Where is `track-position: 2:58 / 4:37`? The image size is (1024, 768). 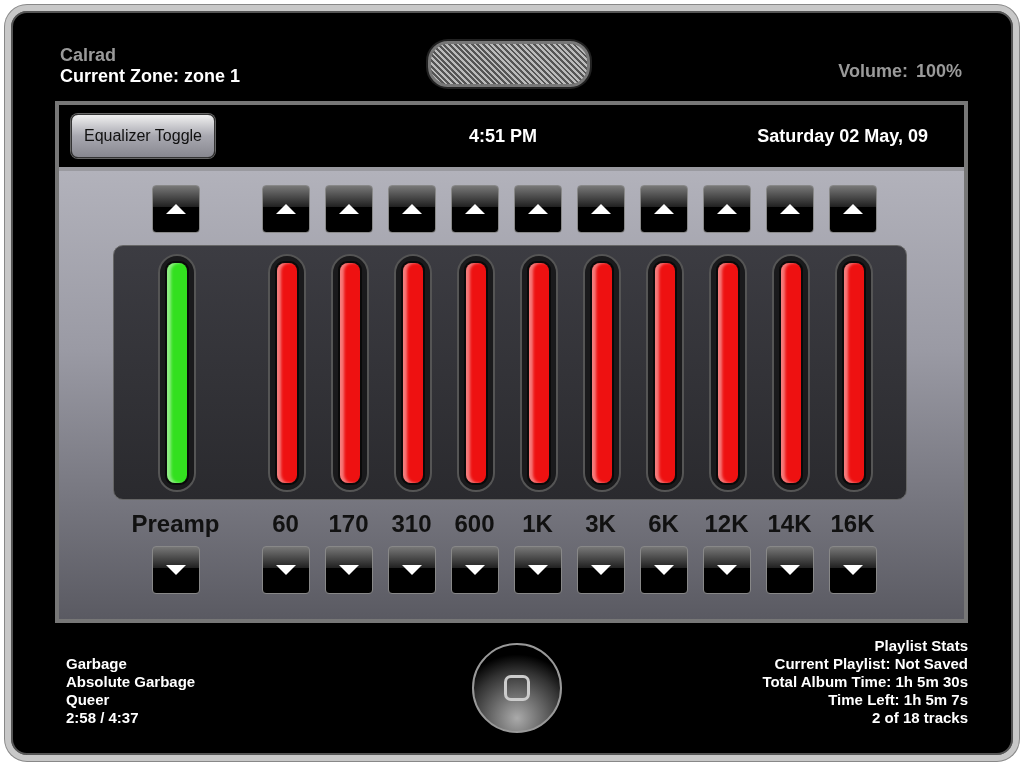
track-position: 2:58 / 4:37 is located at coordinates (102, 718).